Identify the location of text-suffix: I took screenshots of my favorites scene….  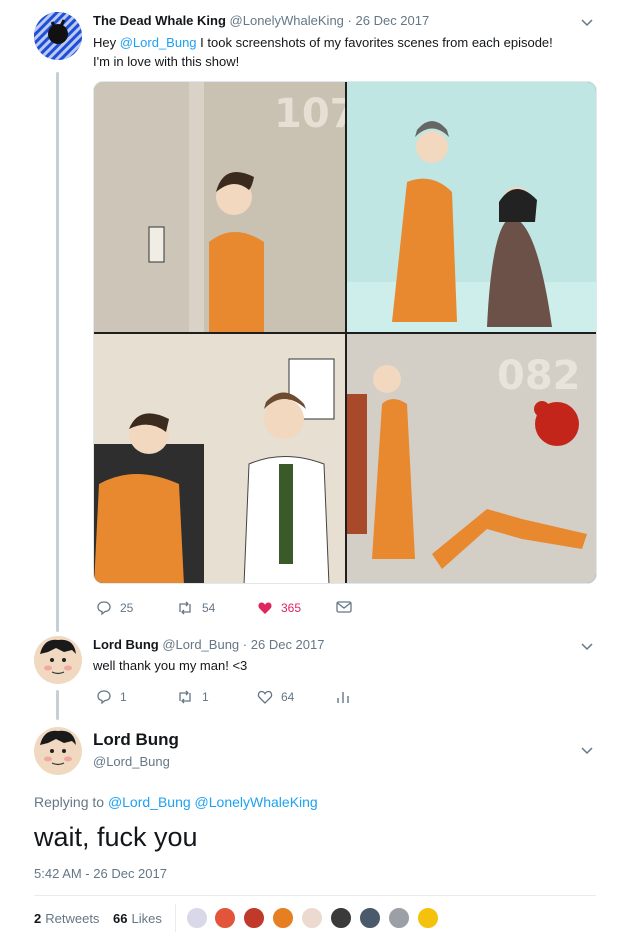
(374, 42).